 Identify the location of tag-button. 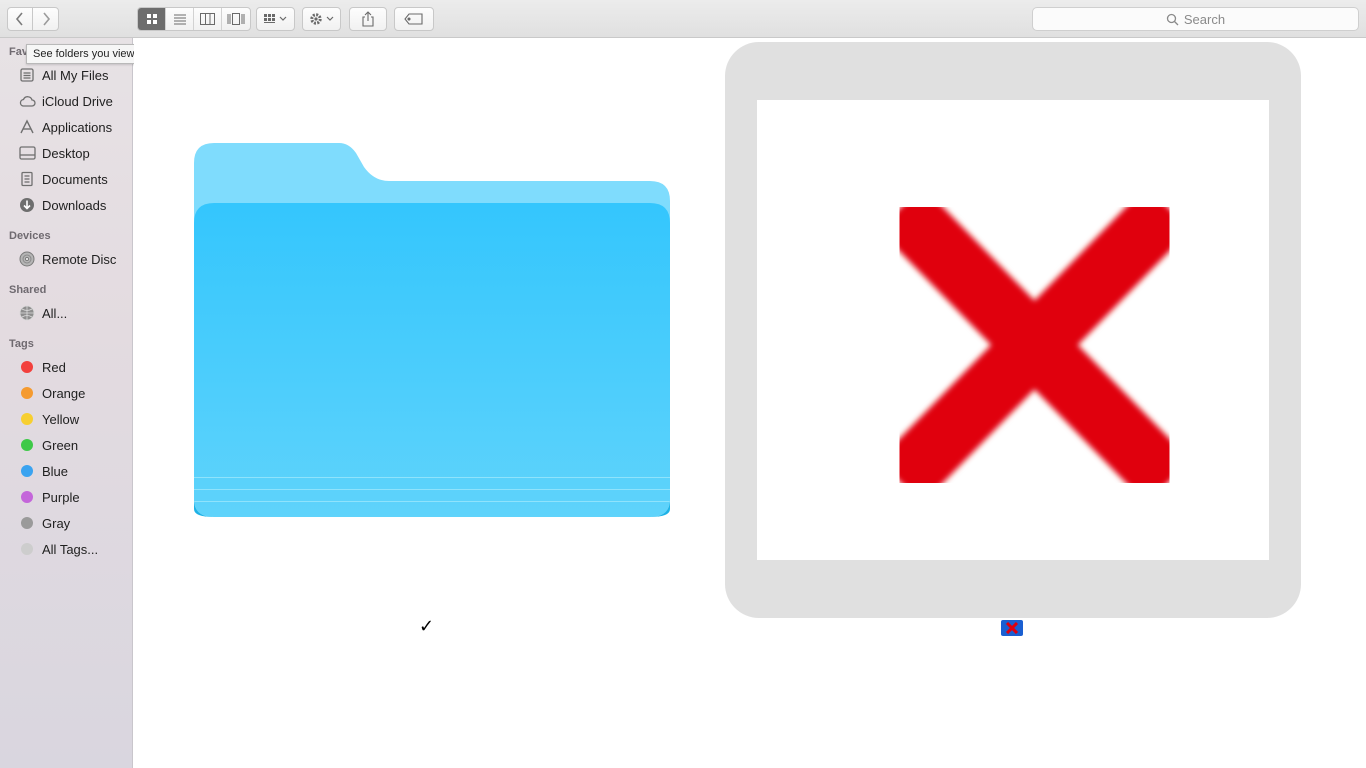
(414, 19).